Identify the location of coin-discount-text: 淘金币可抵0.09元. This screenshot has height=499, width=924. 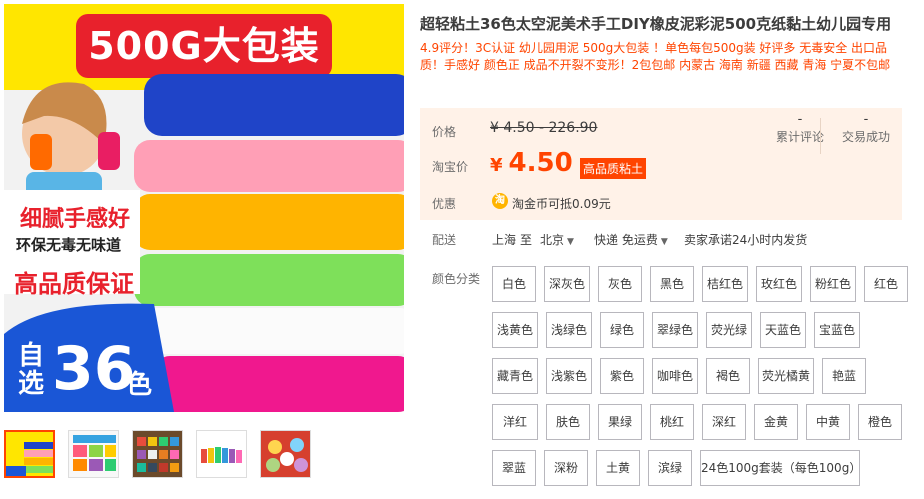
(561, 204).